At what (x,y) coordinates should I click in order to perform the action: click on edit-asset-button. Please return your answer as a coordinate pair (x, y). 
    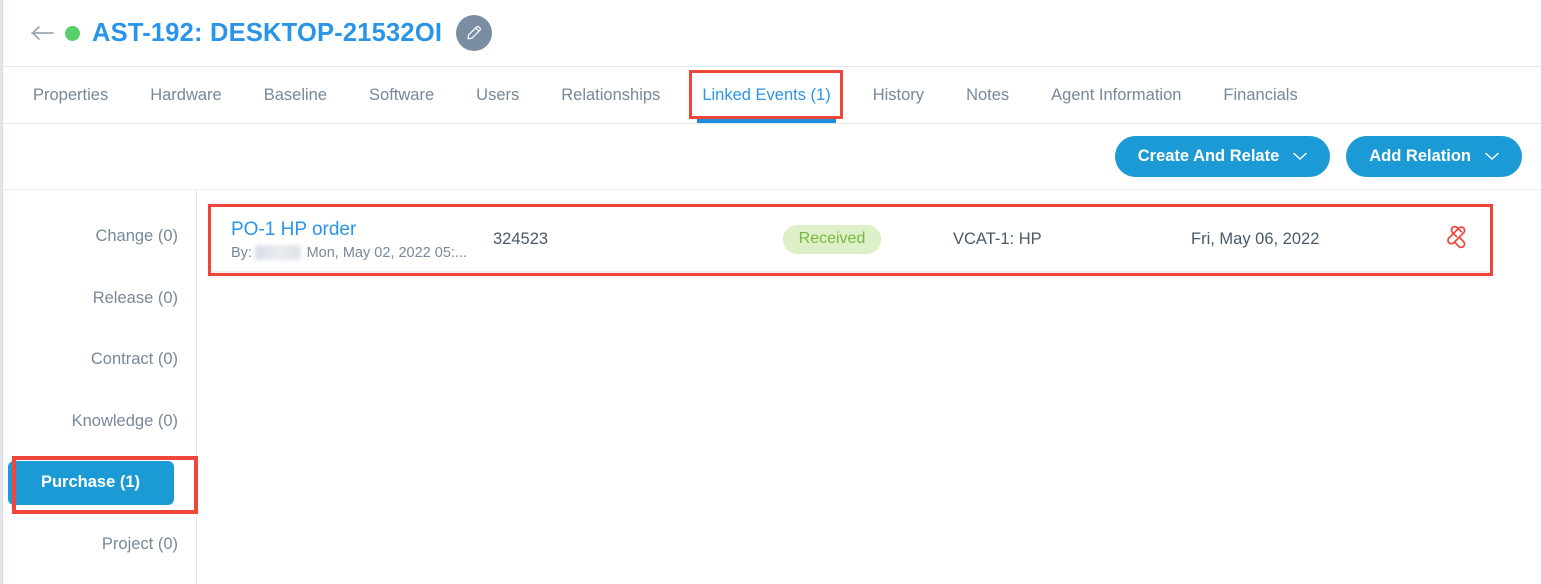
    Looking at the image, I should click on (474, 33).